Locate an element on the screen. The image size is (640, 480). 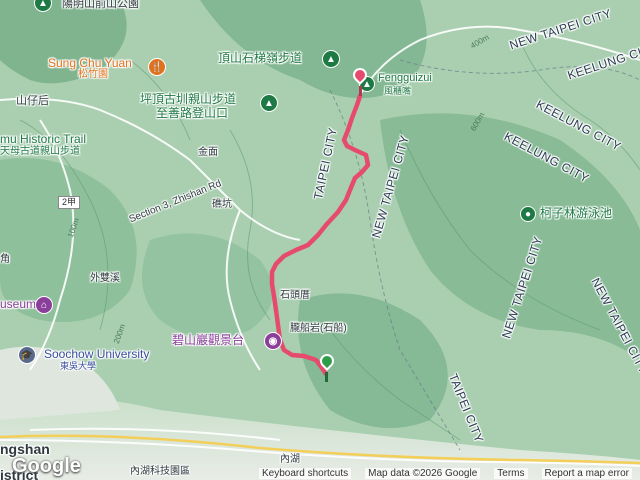
viewpoint-icon: ◉ is located at coordinates (273, 341).